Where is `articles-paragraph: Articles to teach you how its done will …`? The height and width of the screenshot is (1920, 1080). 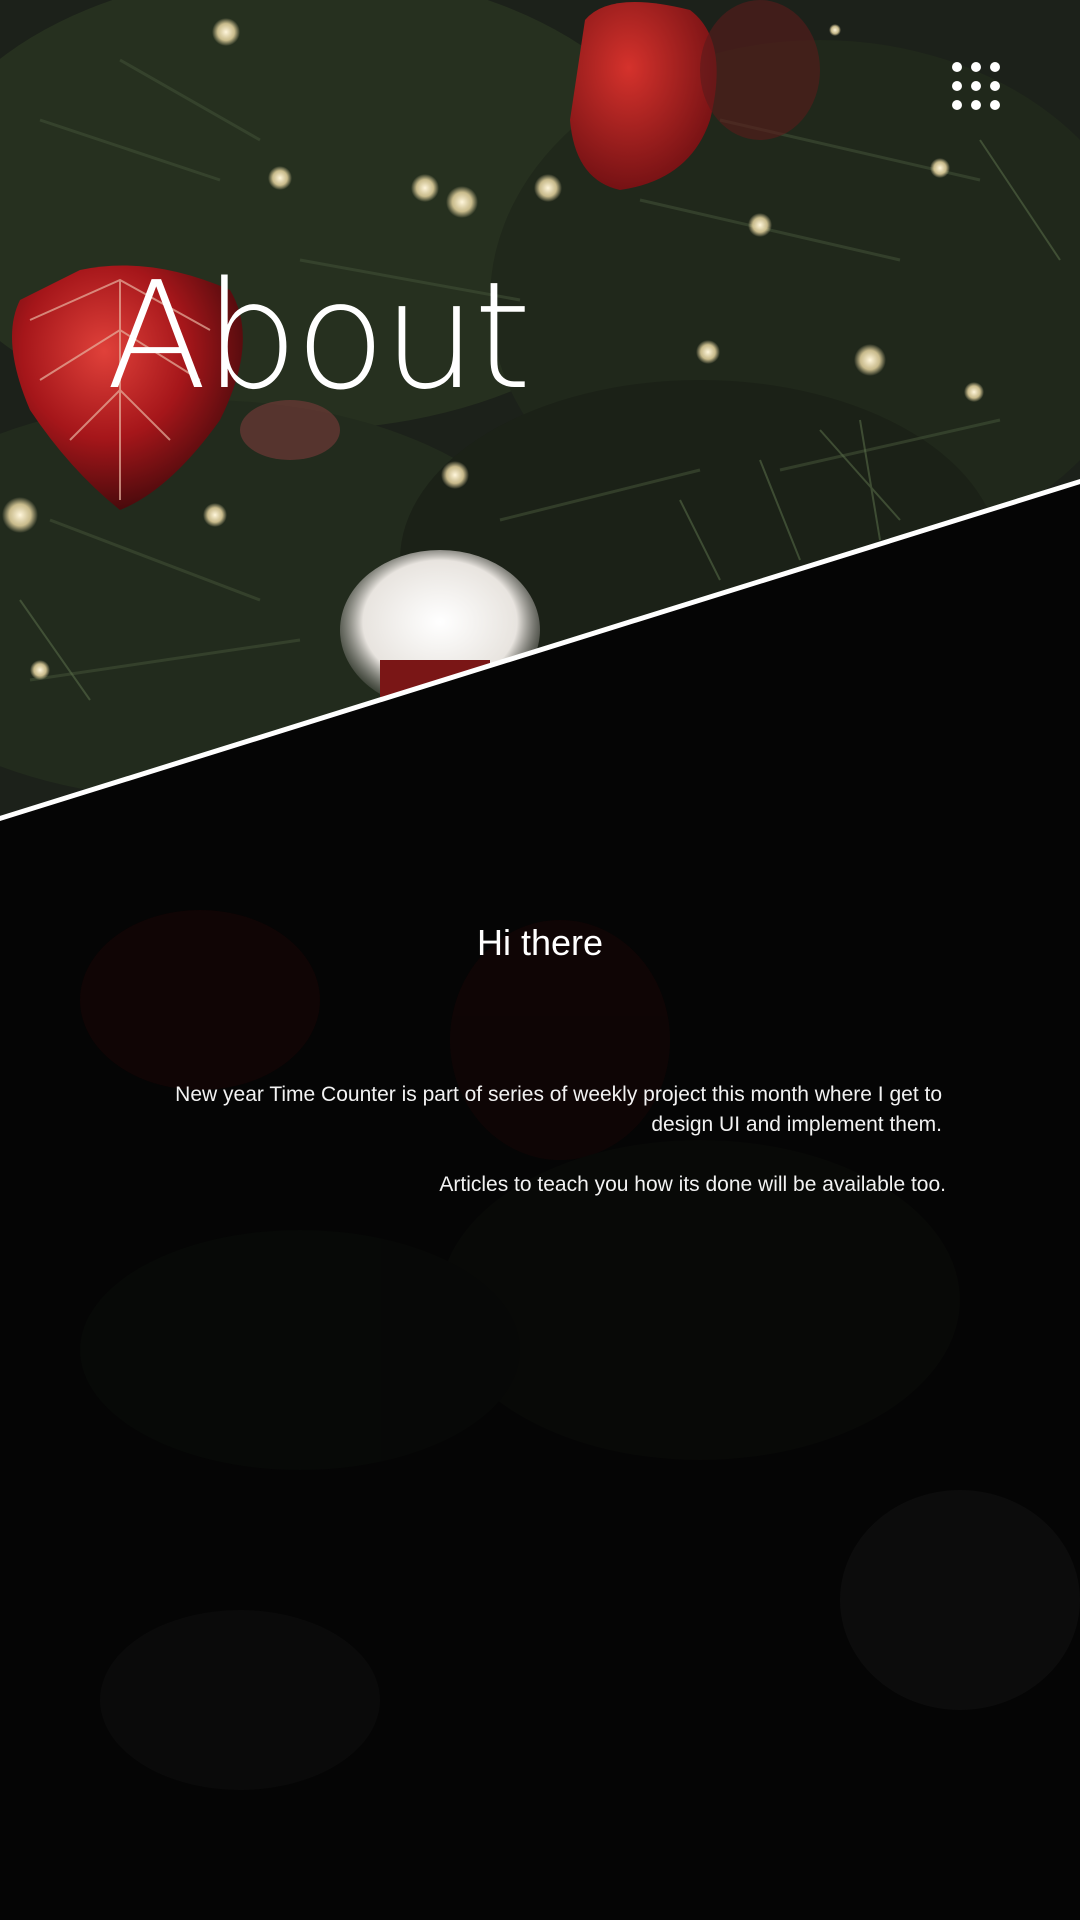 articles-paragraph: Articles to teach you how its done will … is located at coordinates (692, 1184).